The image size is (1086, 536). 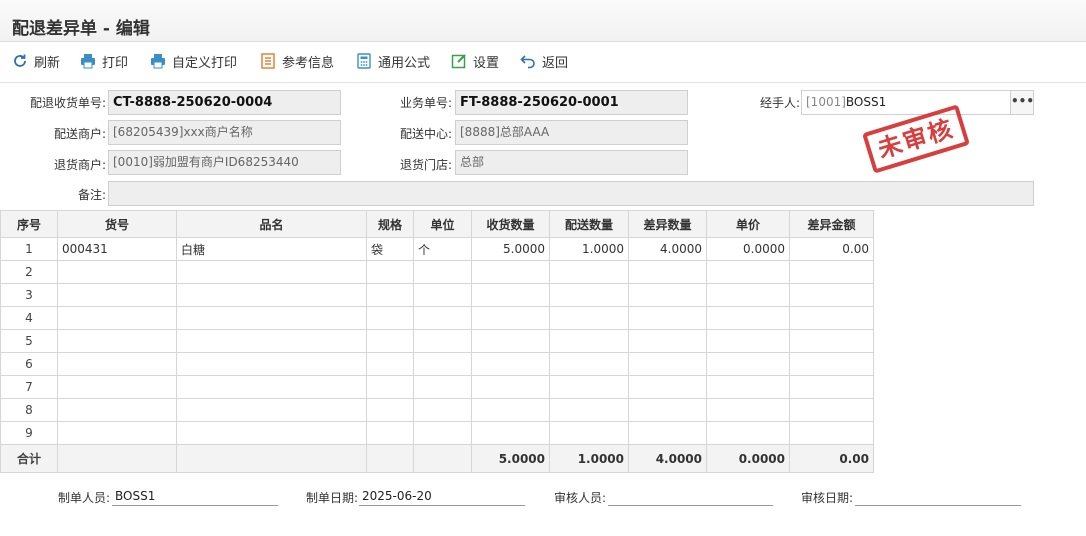 What do you see at coordinates (831, 224) in the screenshot?
I see `col-header-diff-amount: 差异金额` at bounding box center [831, 224].